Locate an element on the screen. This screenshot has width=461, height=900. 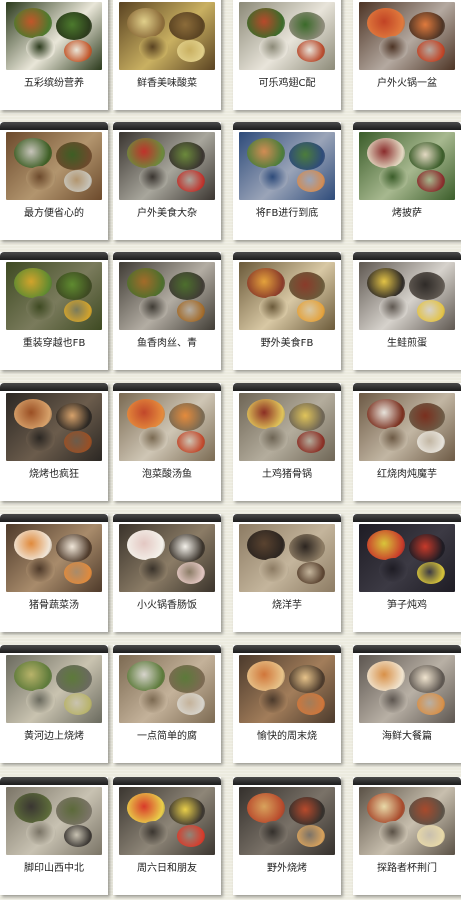
photo-caption: 最方便省心的 is located at coordinates (54, 214).